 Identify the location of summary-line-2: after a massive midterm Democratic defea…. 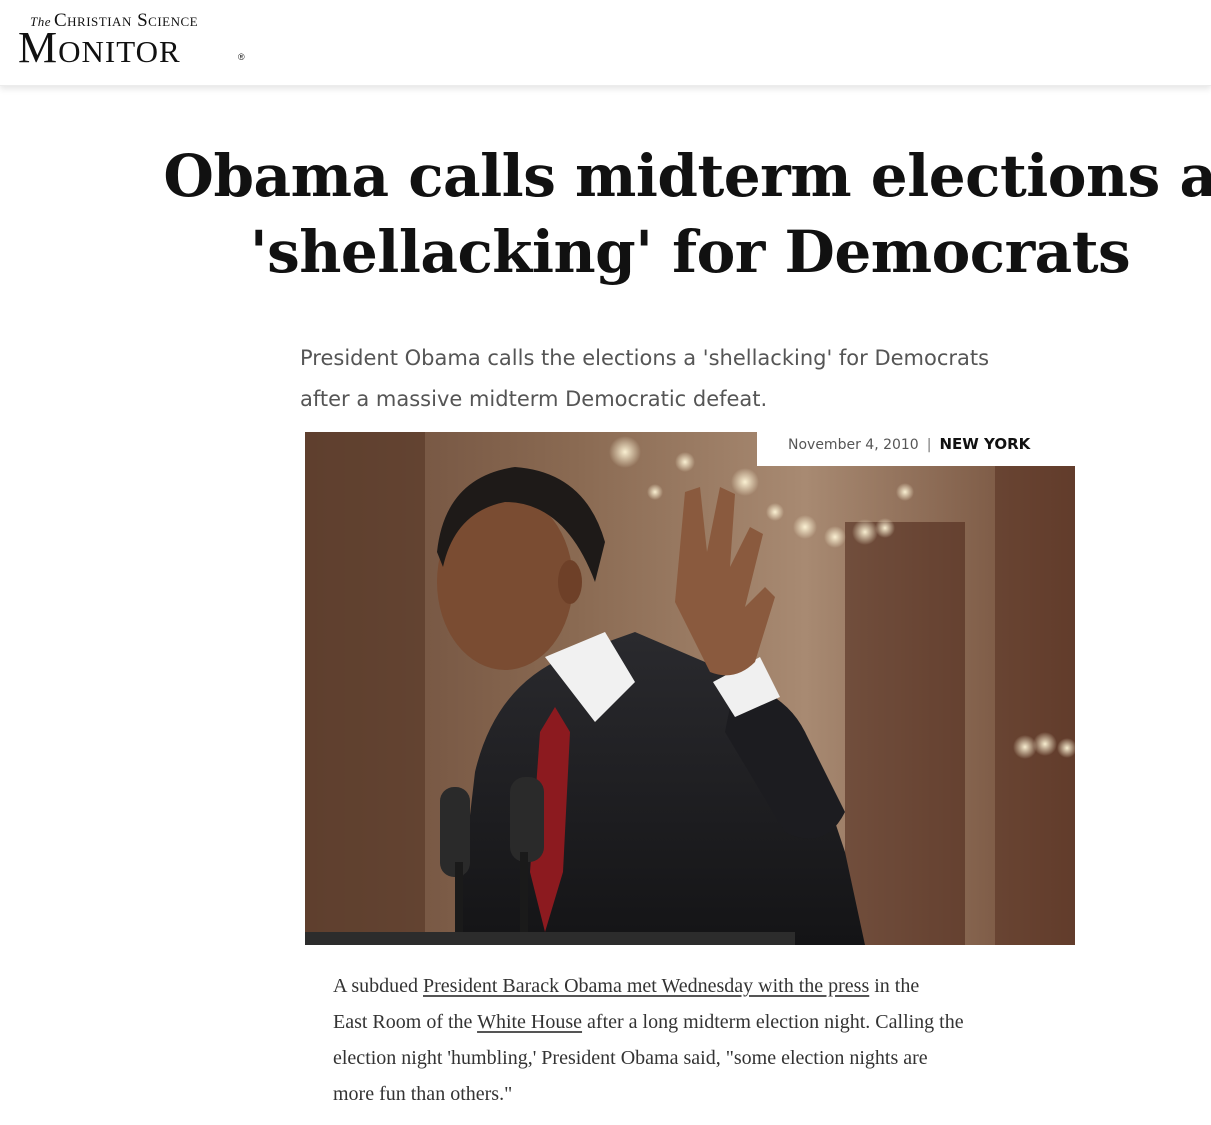
(534, 399).